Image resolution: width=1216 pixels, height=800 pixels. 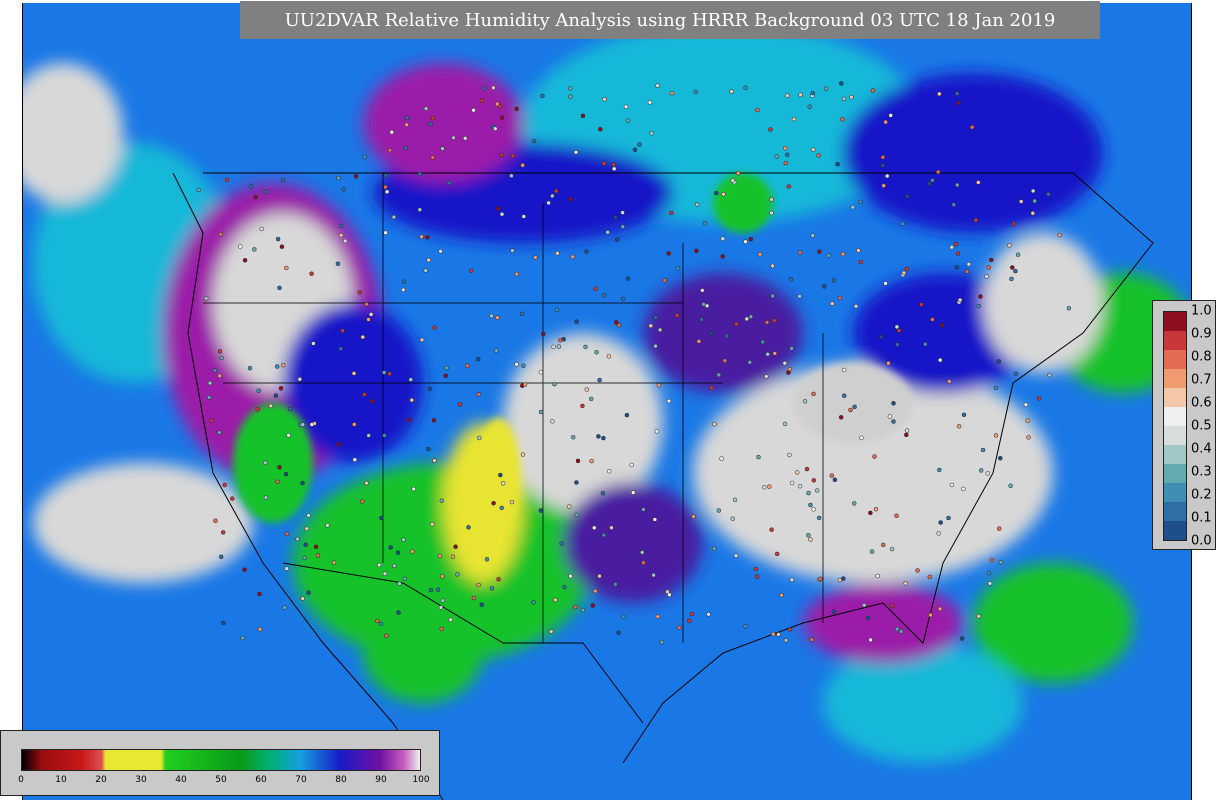 I want to click on rh-tick-label: 0, so click(x=21, y=780).